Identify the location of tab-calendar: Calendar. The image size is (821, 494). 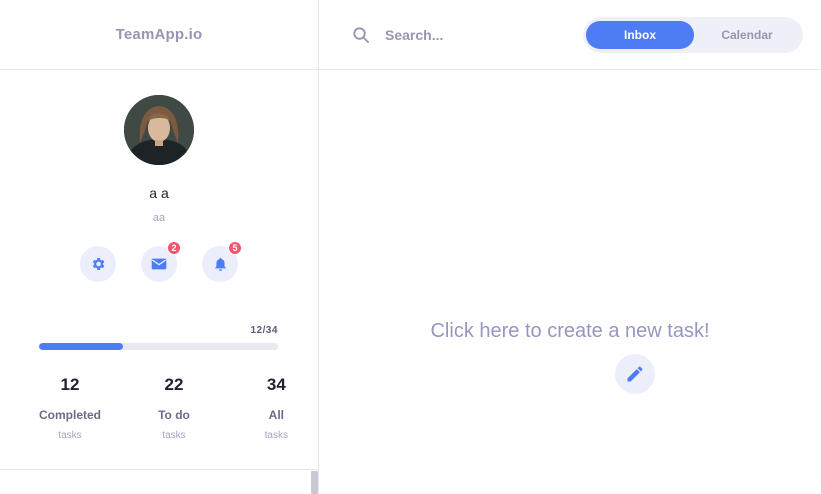
(747, 35).